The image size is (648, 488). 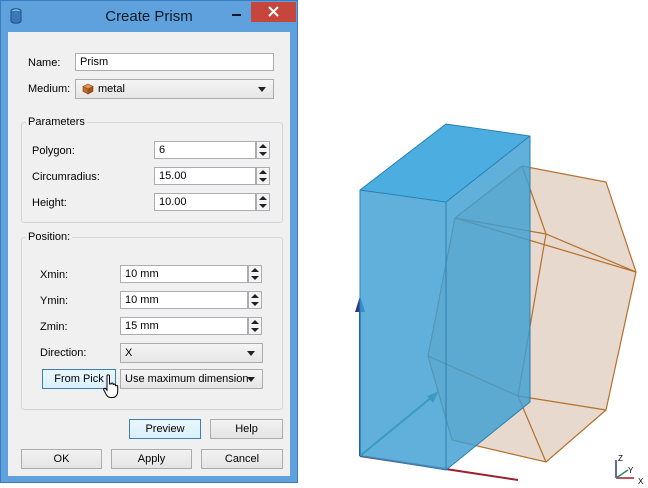 What do you see at coordinates (129, 353) in the screenshot?
I see `direction-select-value: X` at bounding box center [129, 353].